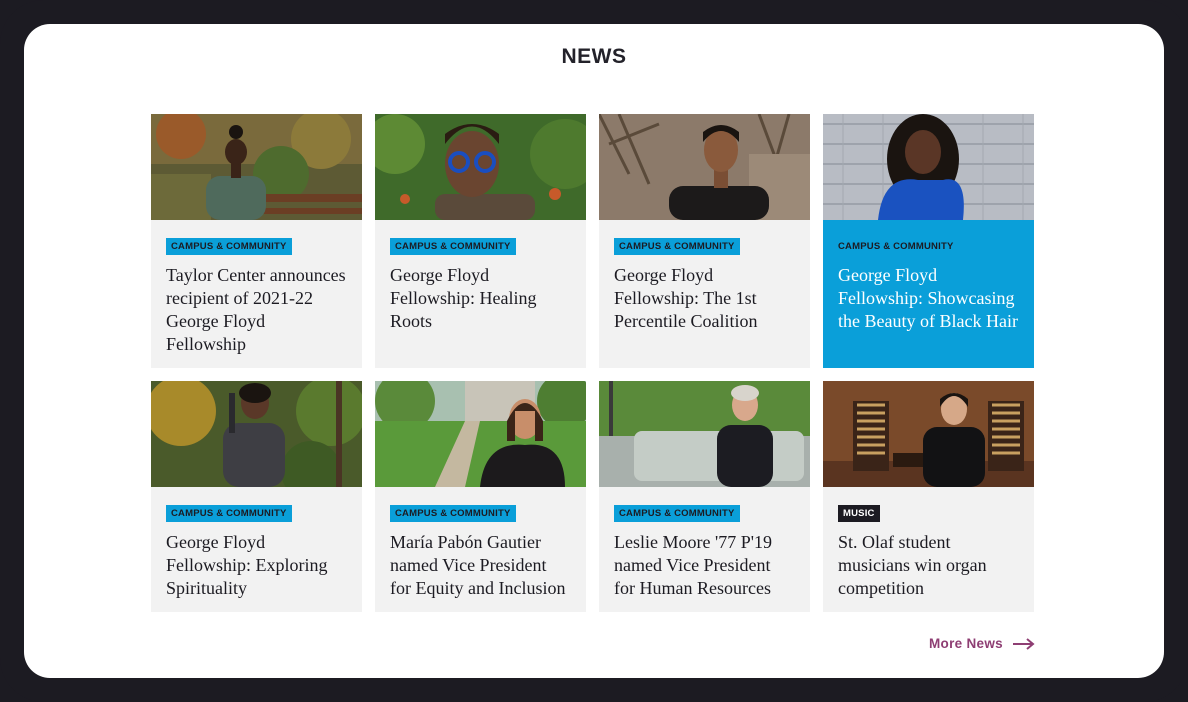  Describe the element at coordinates (594, 56) in the screenshot. I see `section-title: NEWS` at that location.